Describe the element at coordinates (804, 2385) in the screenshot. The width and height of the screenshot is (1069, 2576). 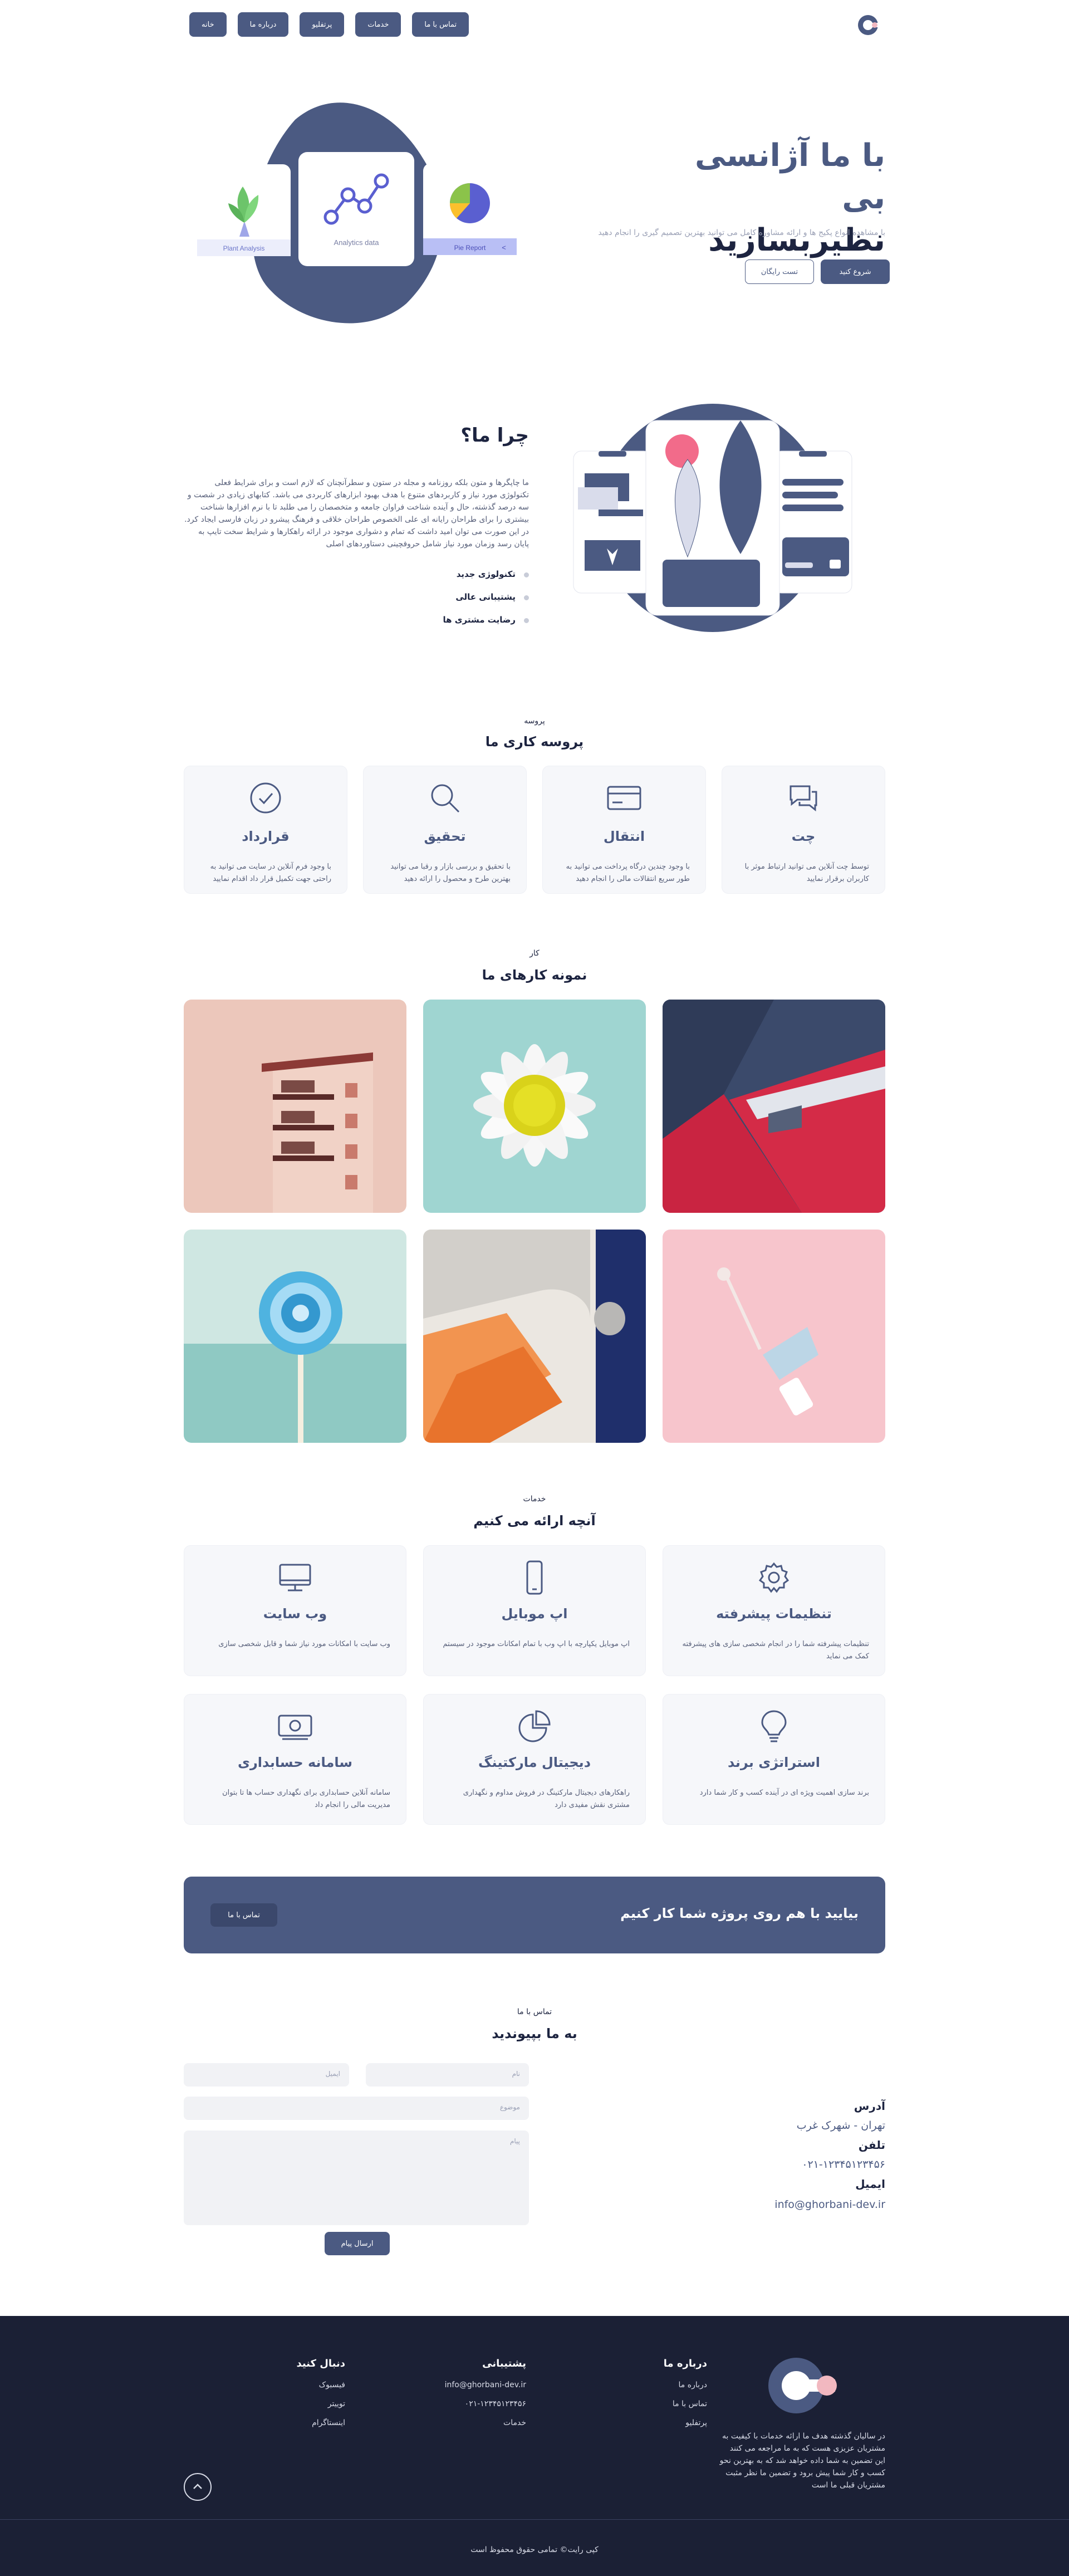
I see `footer-logo-icon` at that location.